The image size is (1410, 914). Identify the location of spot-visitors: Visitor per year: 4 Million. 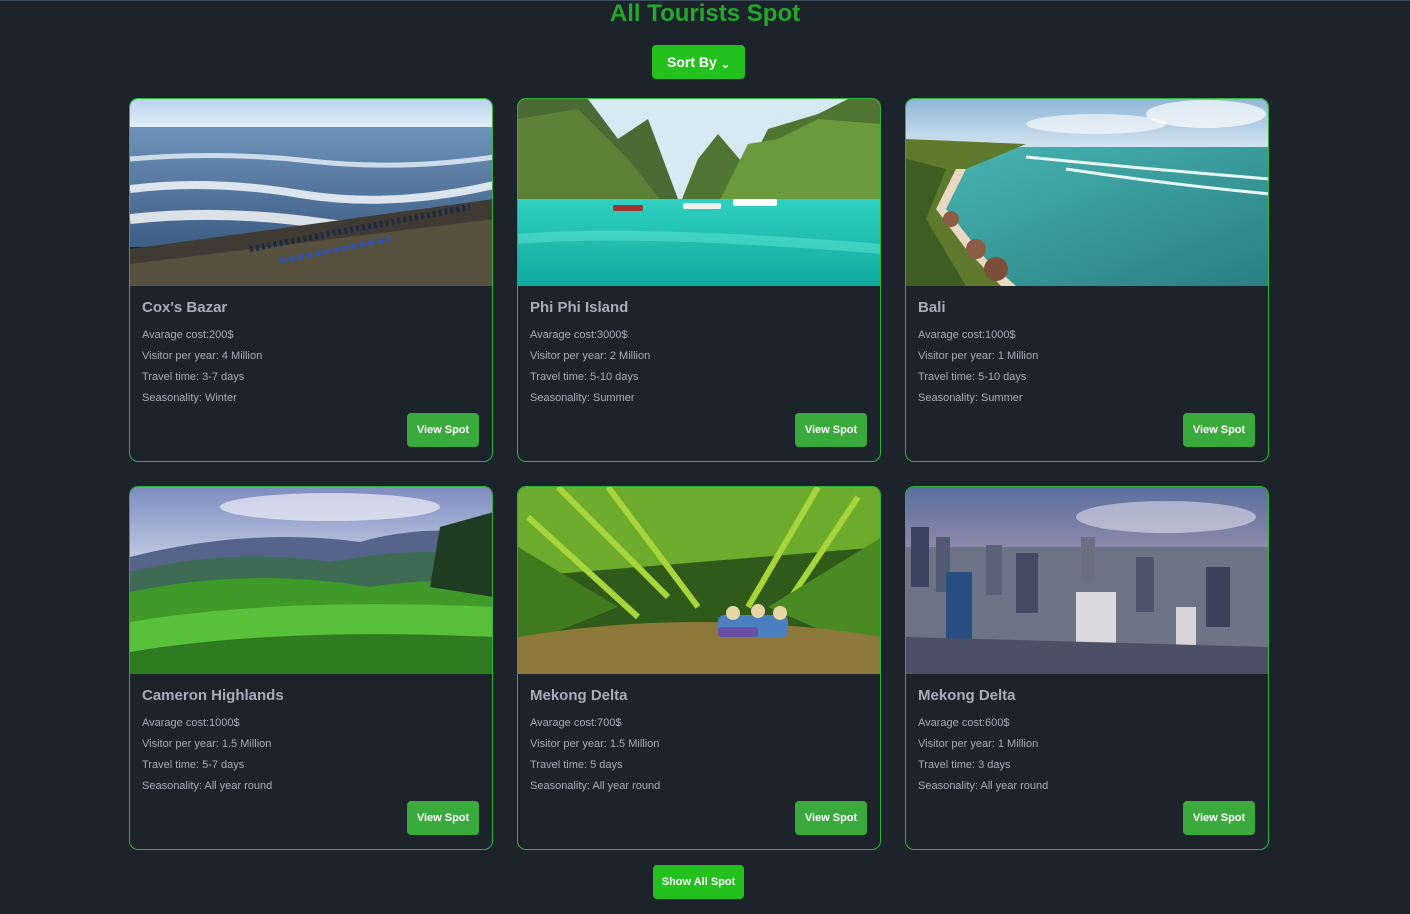
(202, 356).